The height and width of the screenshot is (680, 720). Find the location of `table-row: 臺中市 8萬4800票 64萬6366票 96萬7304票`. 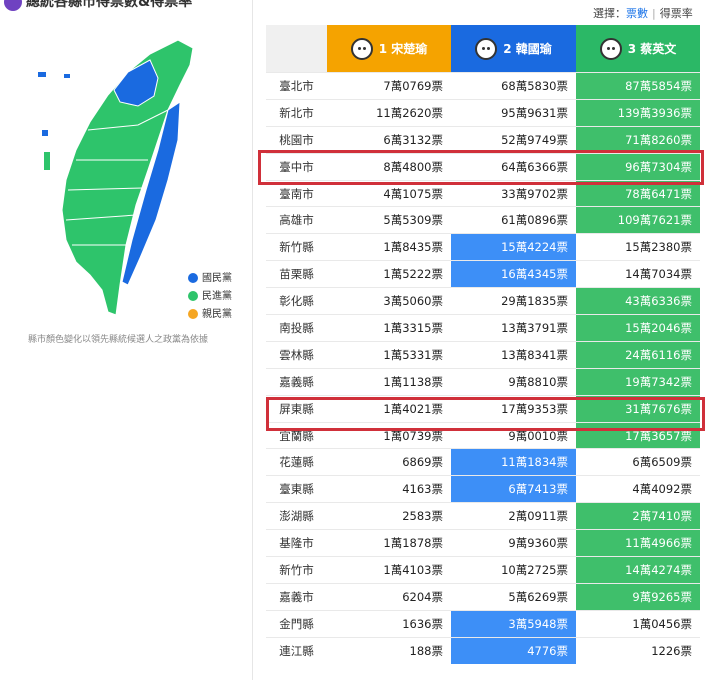

table-row: 臺中市 8萬4800票 64萬6366票 96萬7304票 is located at coordinates (483, 166).